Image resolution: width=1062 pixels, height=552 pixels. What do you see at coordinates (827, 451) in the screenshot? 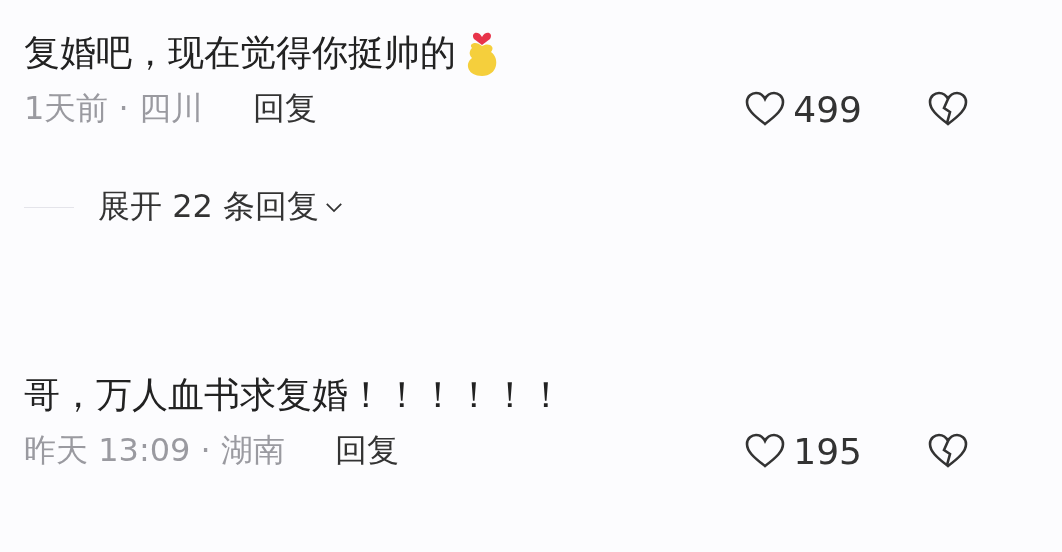
I see `like-count: 195` at bounding box center [827, 451].